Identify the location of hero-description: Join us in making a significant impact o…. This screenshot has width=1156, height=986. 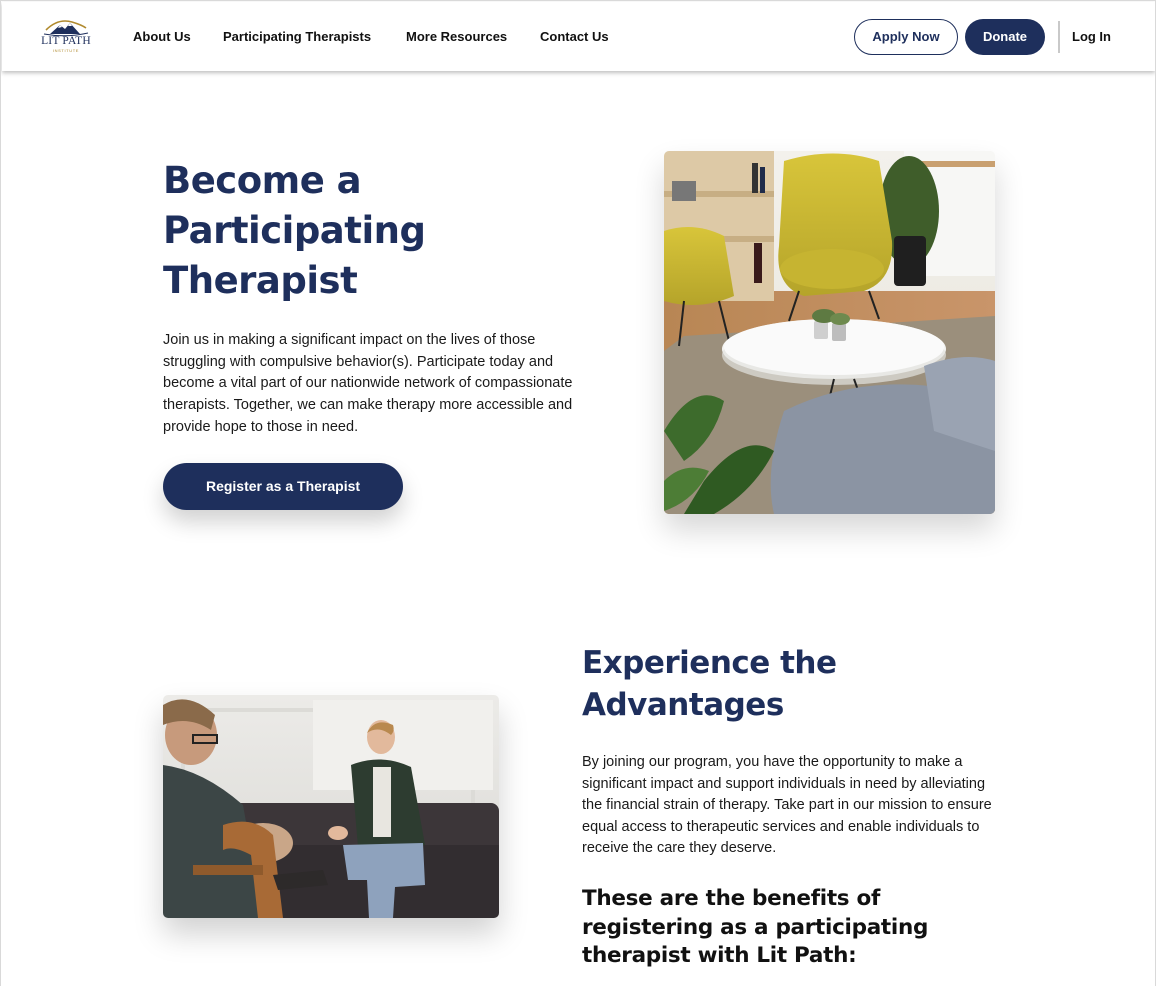
(368, 383).